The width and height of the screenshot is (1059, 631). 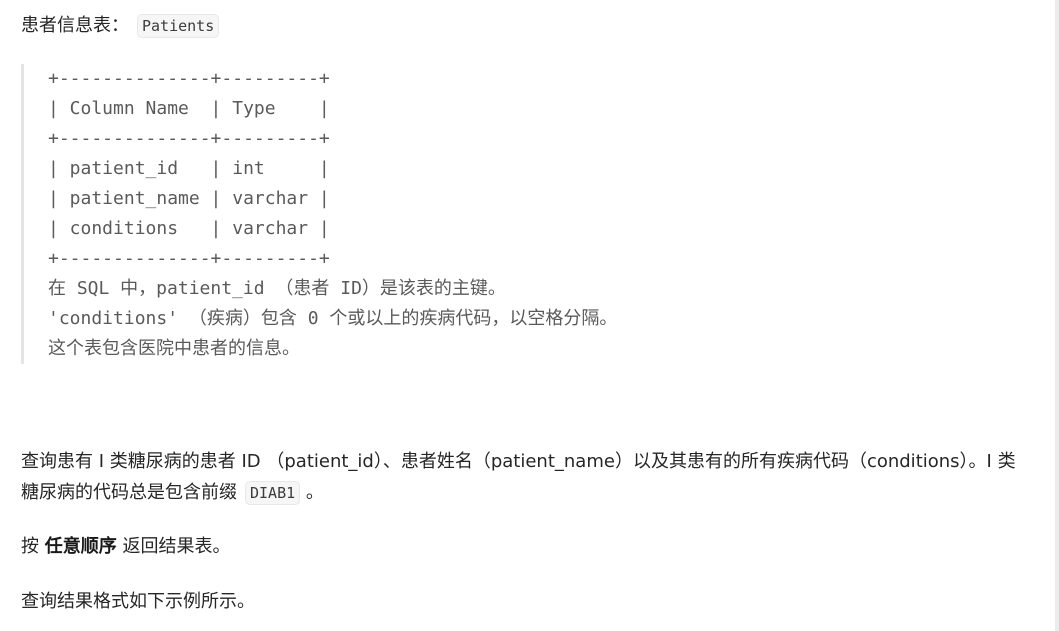 I want to click on schema-note: 在 SQL 中，patient_id （患者 ID）是该表的主键。, so click(x=277, y=288).